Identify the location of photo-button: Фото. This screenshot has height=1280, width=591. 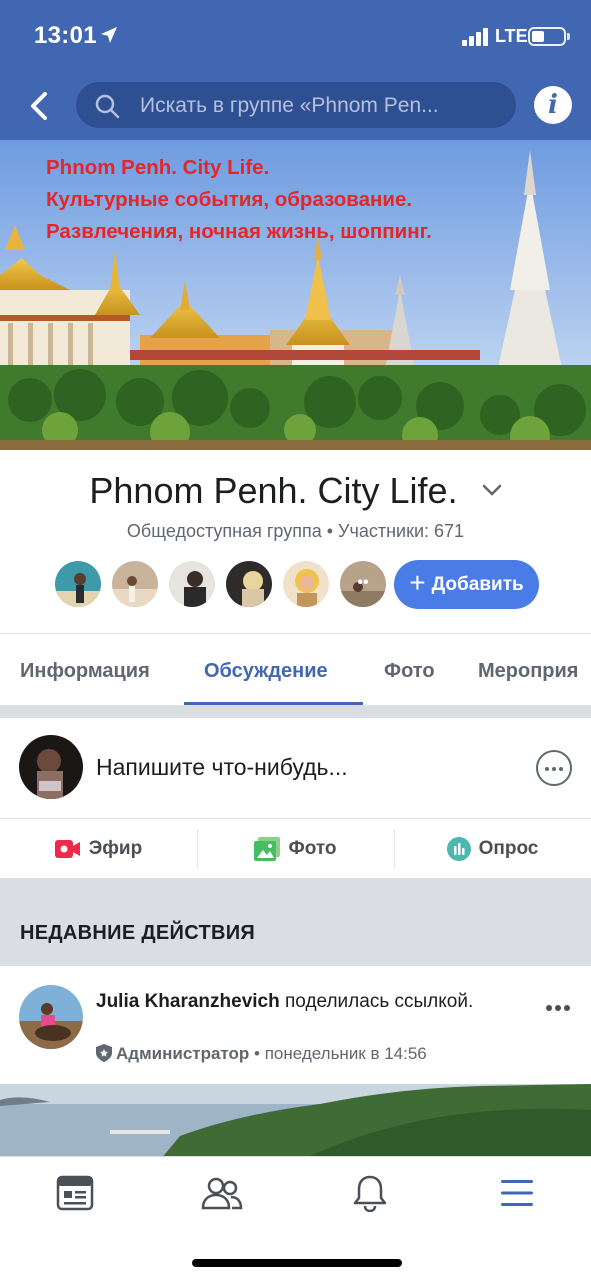
(295, 849).